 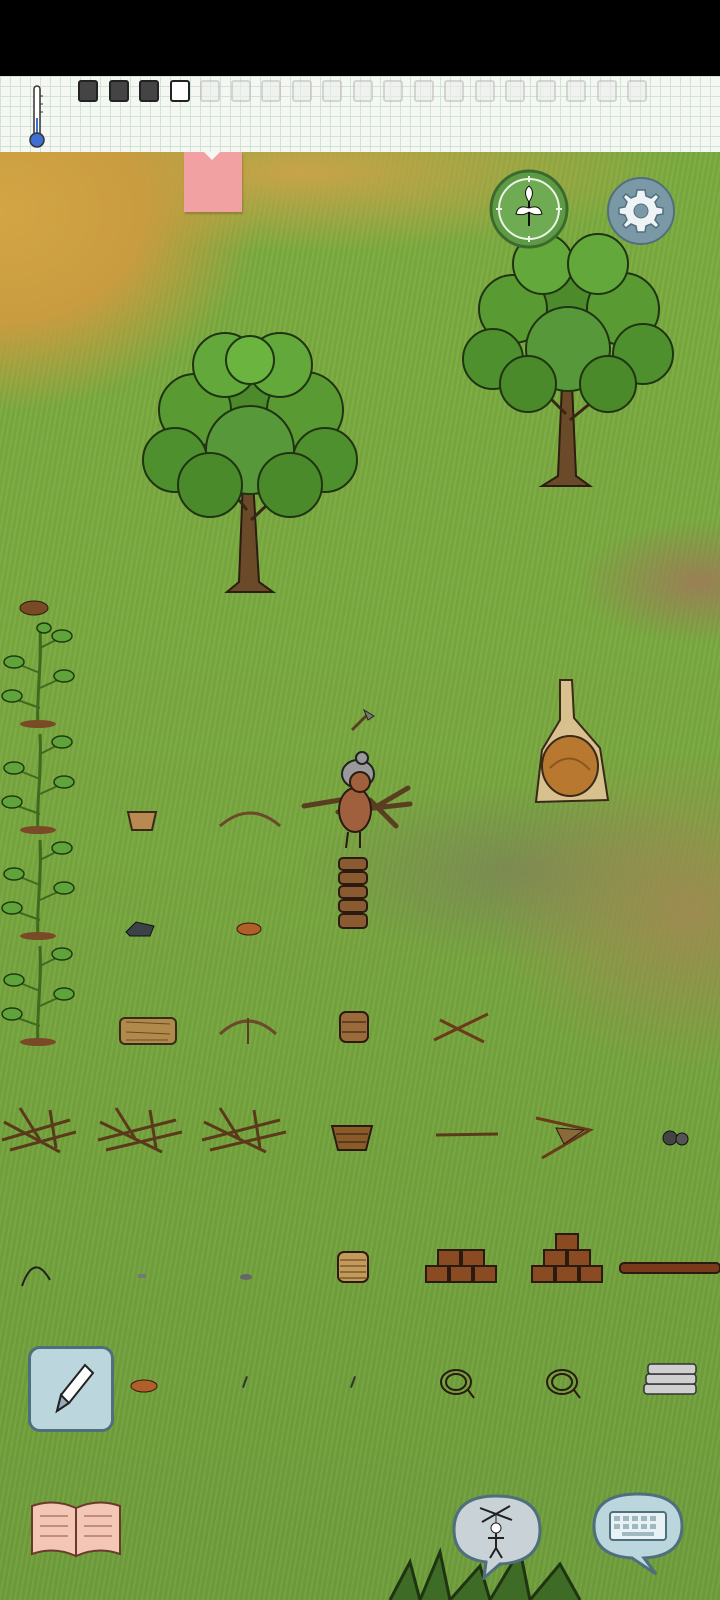 I want to click on bow, so click(x=250, y=818).